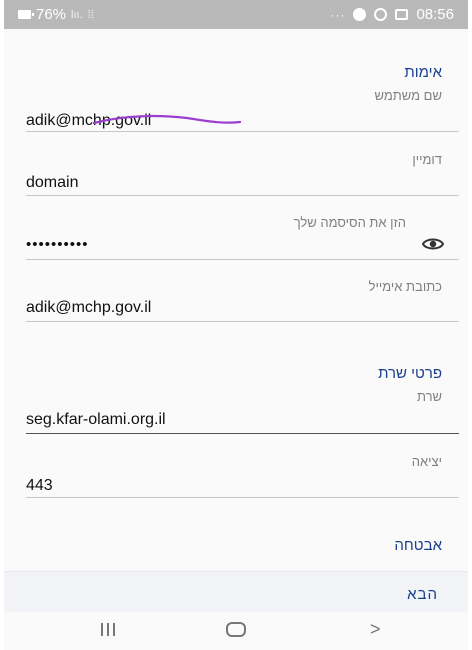  I want to click on status-bar-left: 76% lıı. ⁞⁞, so click(56, 14).